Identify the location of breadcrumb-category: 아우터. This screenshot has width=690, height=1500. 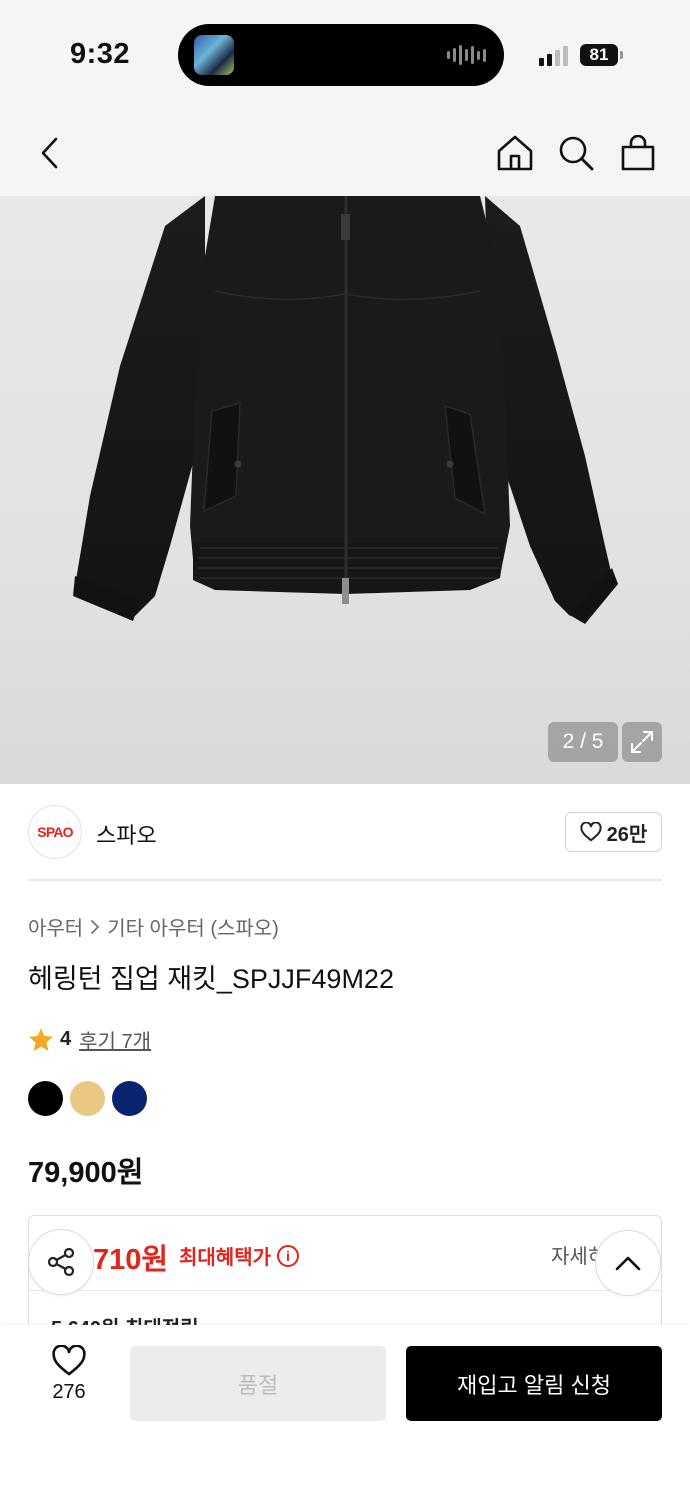
(55, 926).